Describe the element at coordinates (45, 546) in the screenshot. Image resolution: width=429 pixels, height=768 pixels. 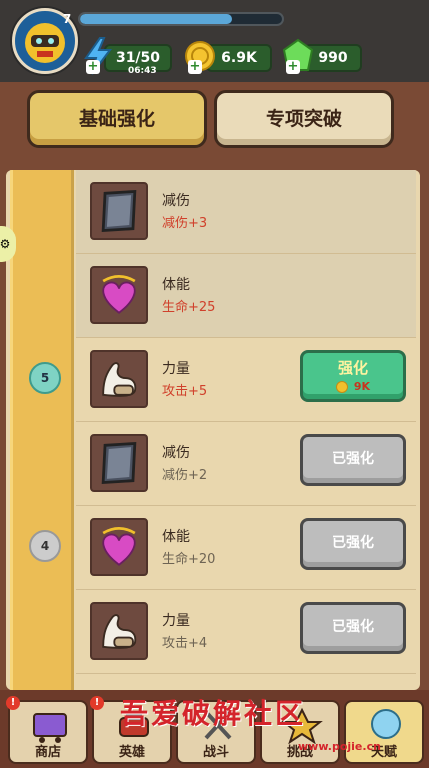
I see `rail-node-4: 4` at that location.